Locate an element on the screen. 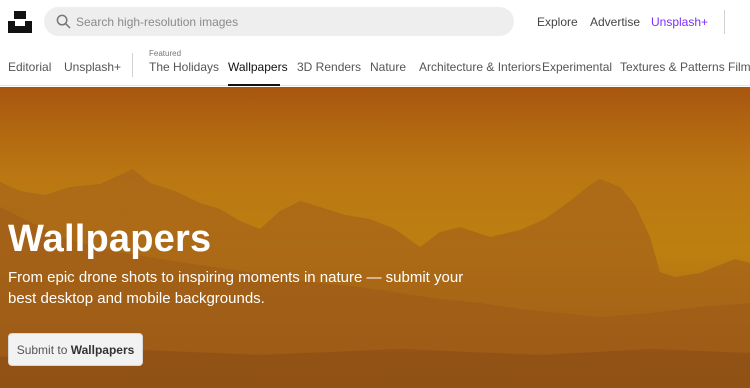 This screenshot has width=750, height=388. hero-title: Wallpapers is located at coordinates (110, 239).